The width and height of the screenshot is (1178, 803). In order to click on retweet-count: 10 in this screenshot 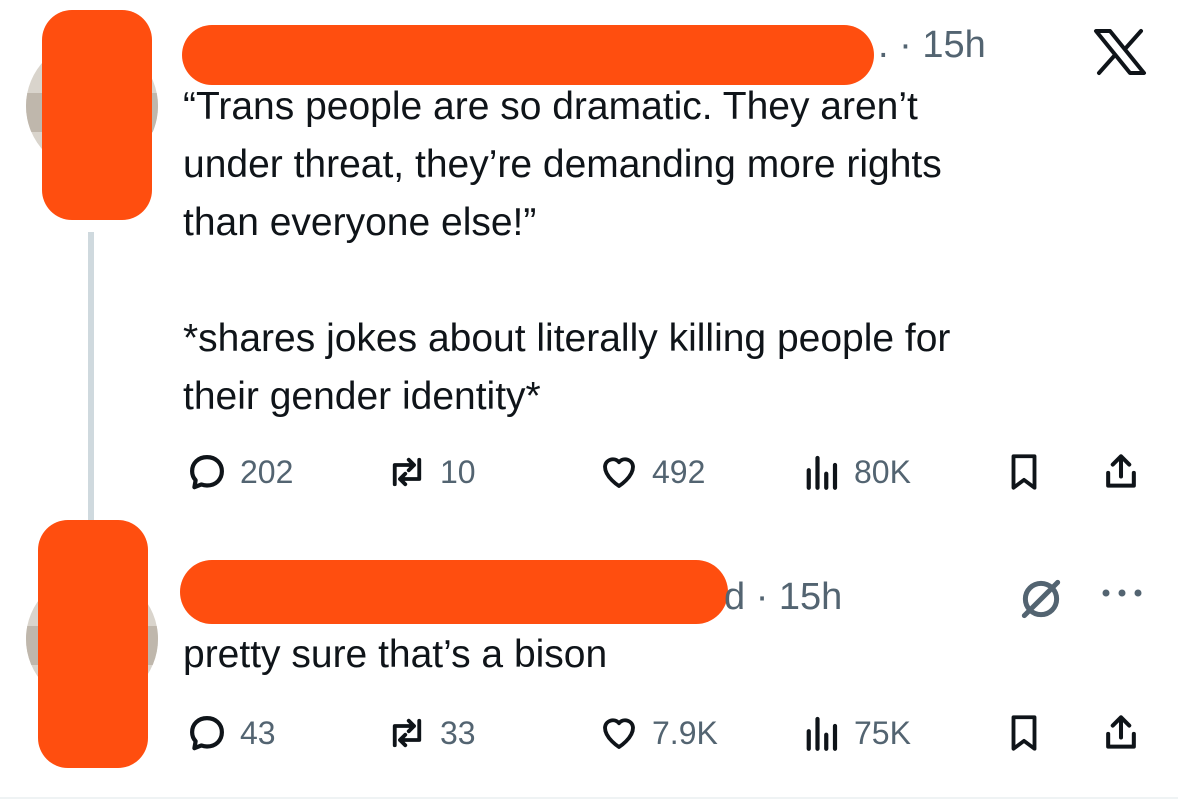, I will do `click(458, 471)`.